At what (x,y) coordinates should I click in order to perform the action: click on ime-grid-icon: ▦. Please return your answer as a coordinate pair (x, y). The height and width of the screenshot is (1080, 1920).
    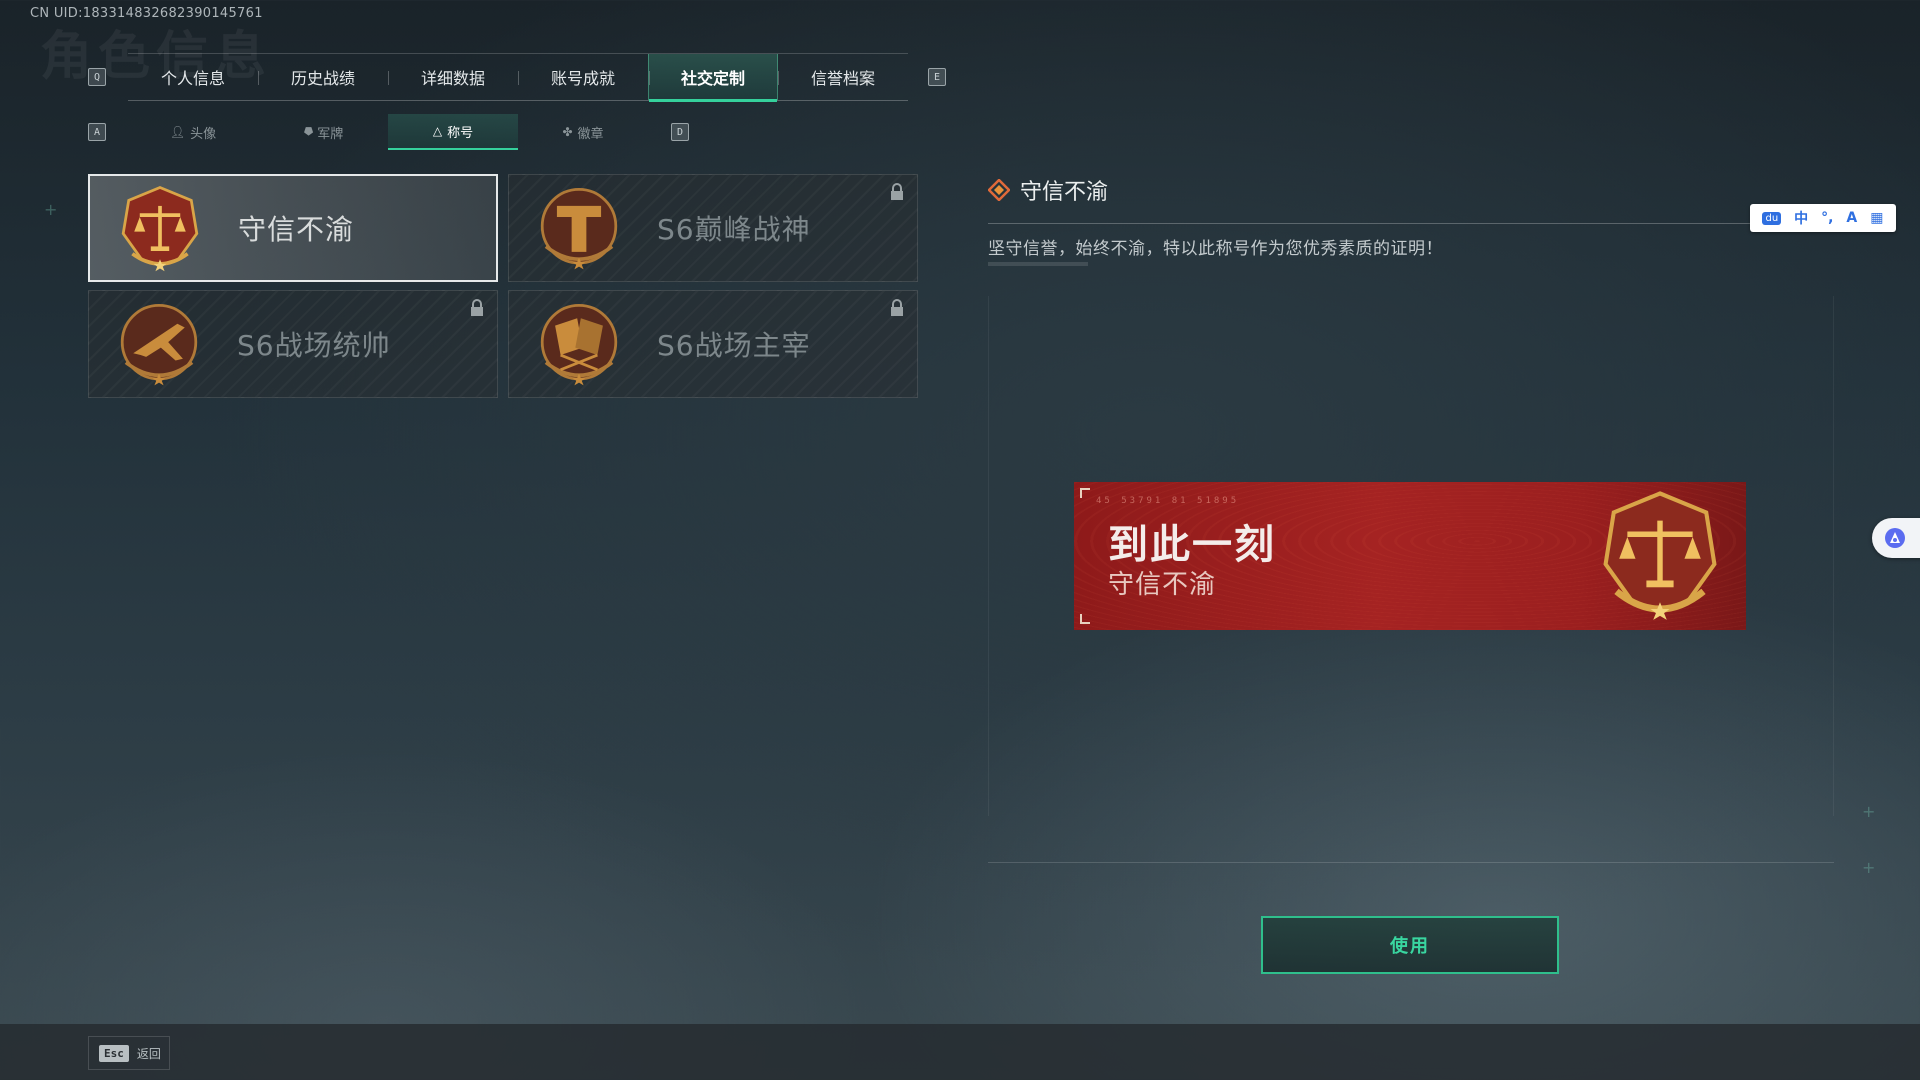
    Looking at the image, I should click on (1876, 218).